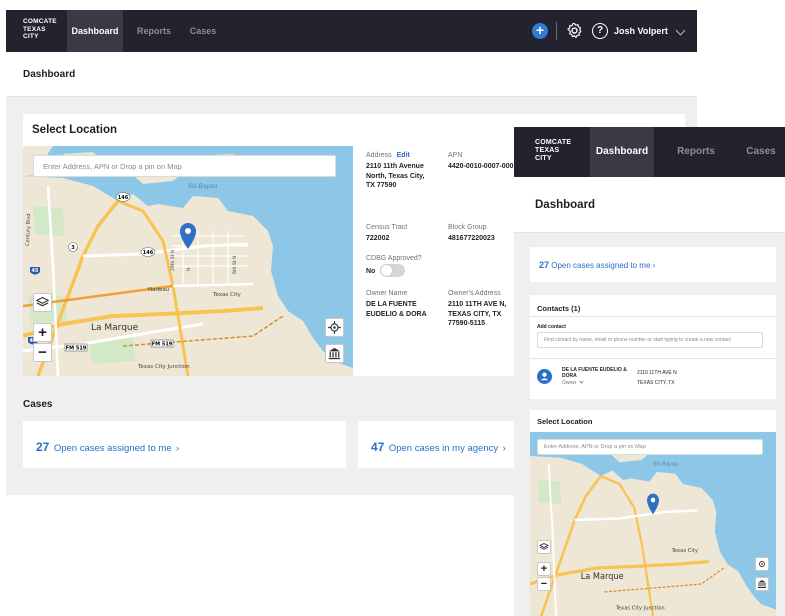  I want to click on layers-icon, so click(42, 302).